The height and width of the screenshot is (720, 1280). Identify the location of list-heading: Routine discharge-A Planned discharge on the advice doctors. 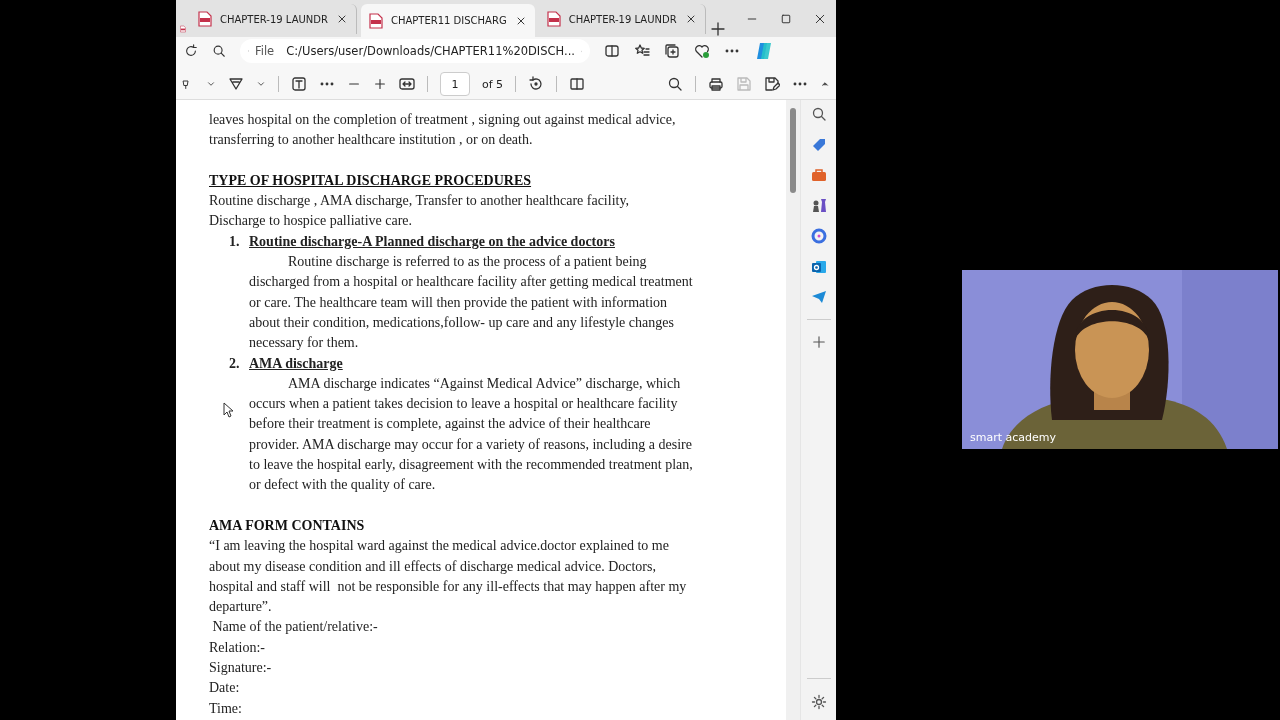
(432, 241).